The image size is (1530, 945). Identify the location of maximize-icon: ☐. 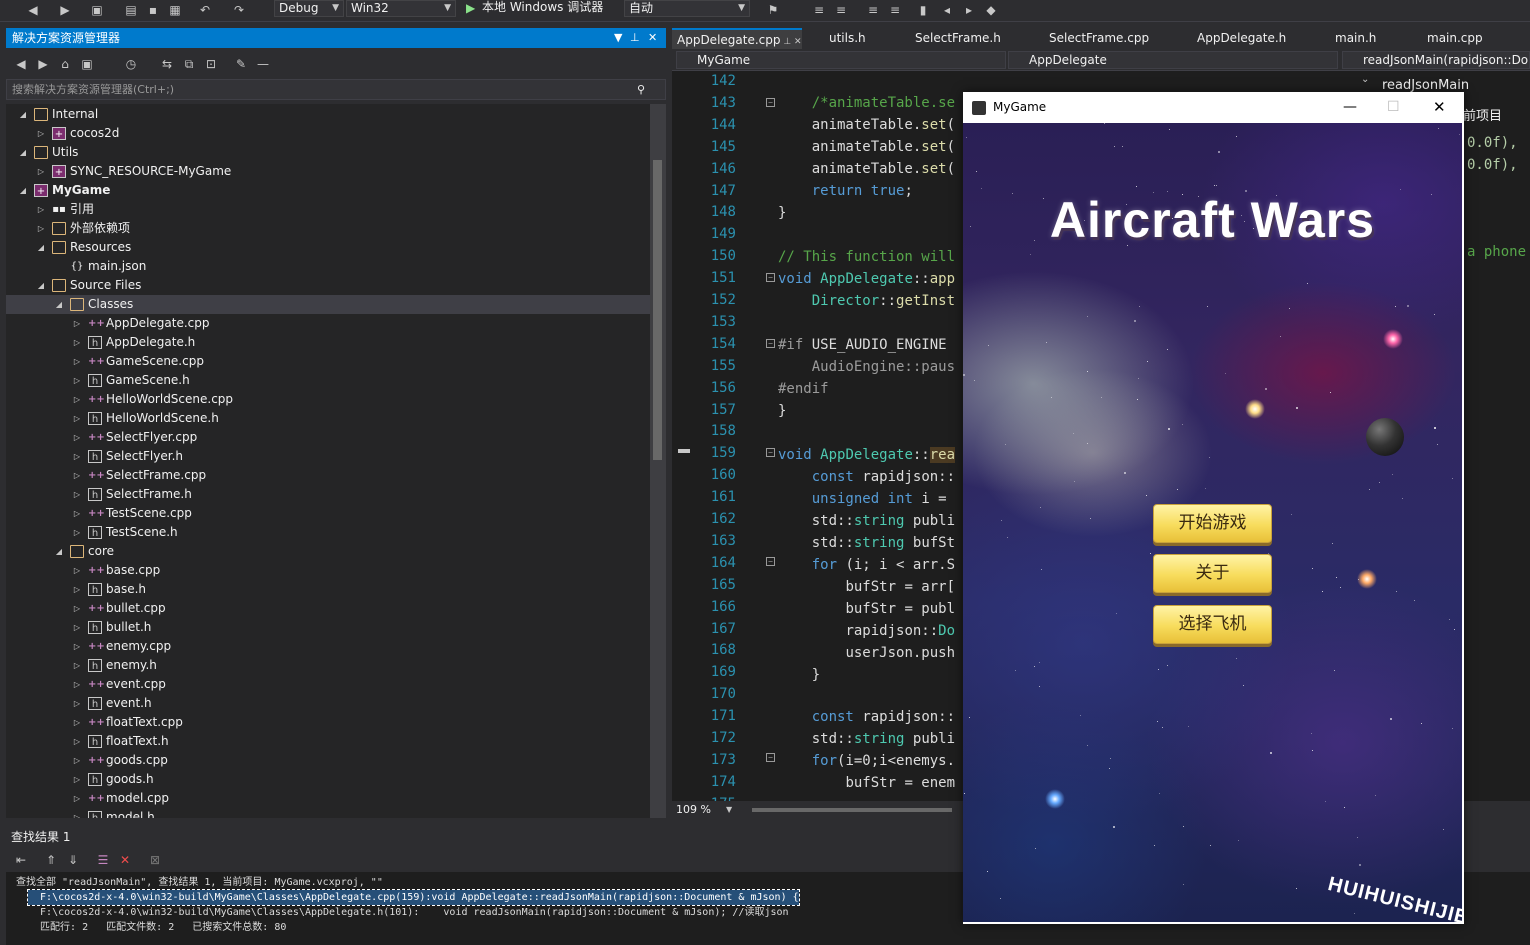
(1393, 107).